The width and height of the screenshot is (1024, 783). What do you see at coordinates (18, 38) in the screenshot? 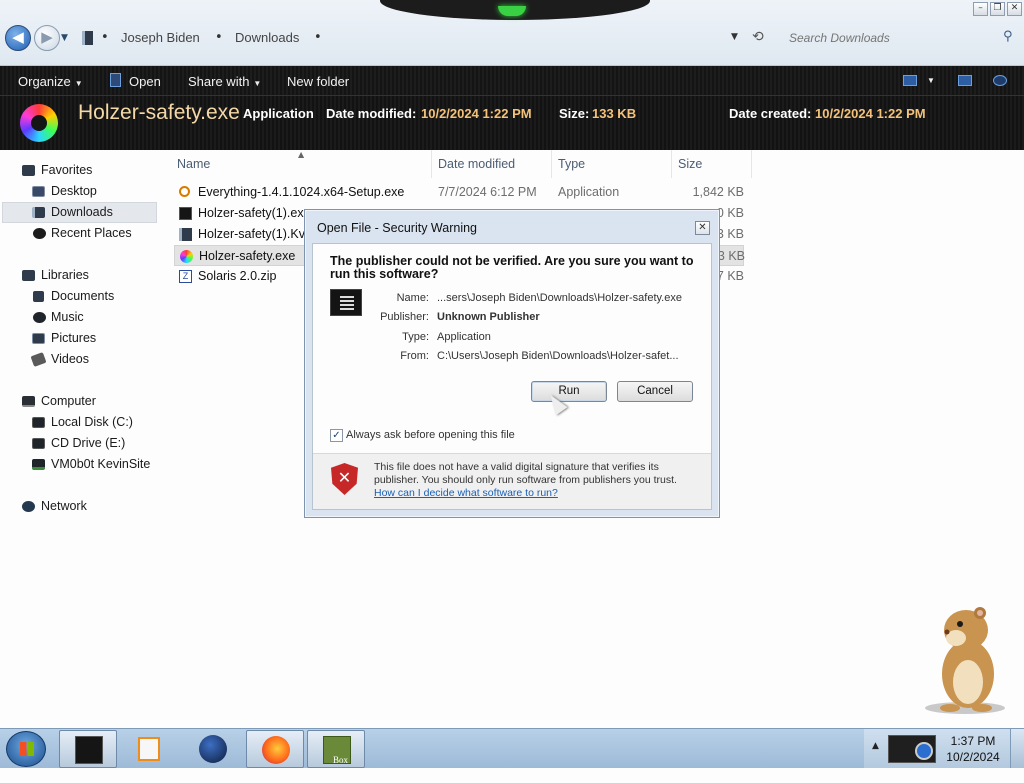
I see `back-button: ◀` at bounding box center [18, 38].